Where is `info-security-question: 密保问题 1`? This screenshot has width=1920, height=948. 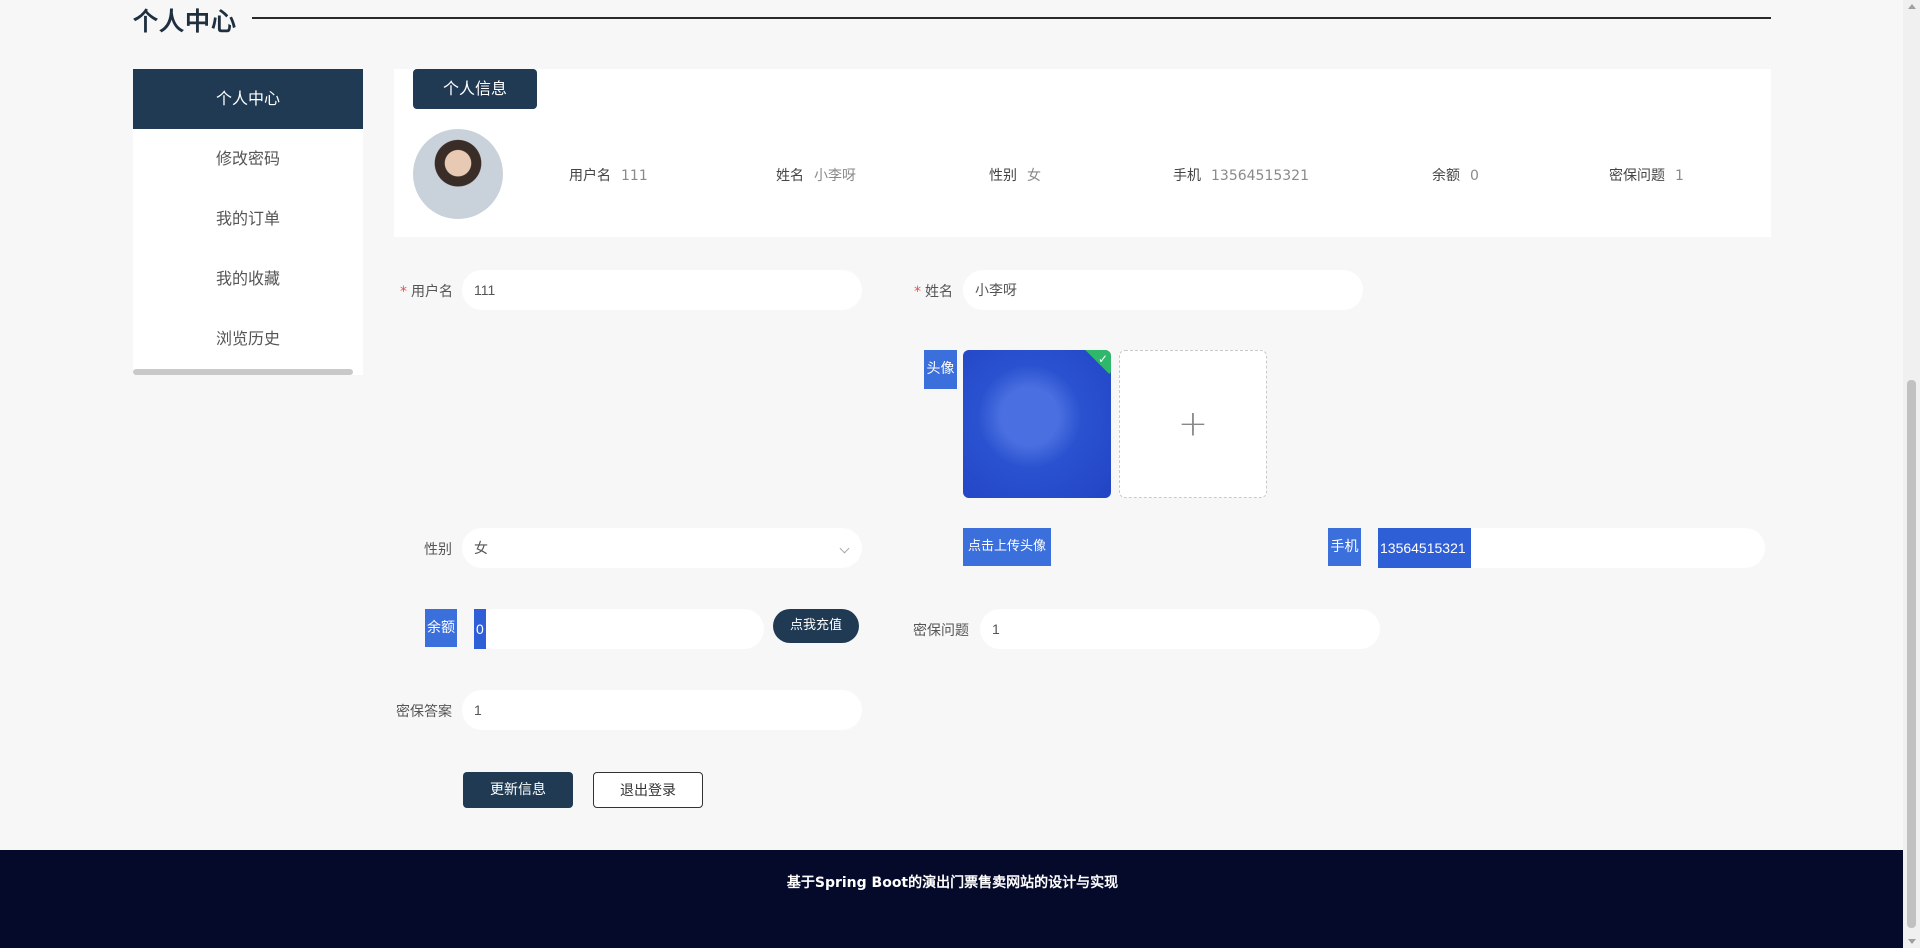 info-security-question: 密保问题 1 is located at coordinates (1646, 175).